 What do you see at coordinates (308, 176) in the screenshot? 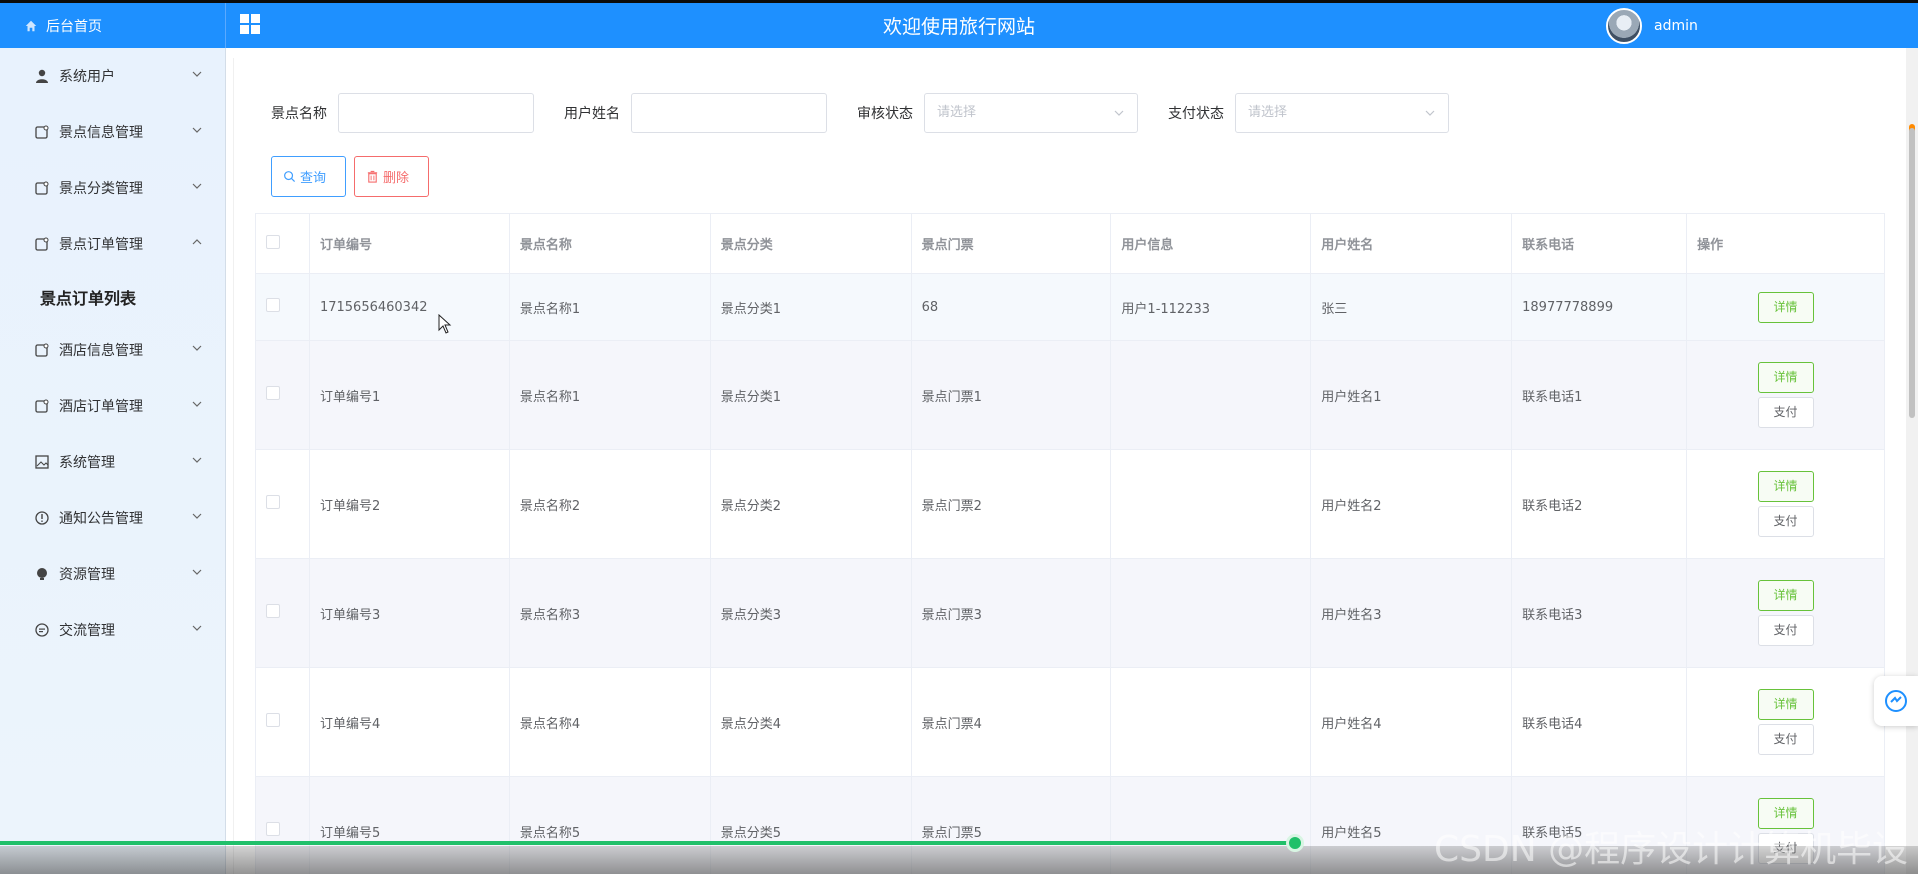
I see `query-button: 查询` at bounding box center [308, 176].